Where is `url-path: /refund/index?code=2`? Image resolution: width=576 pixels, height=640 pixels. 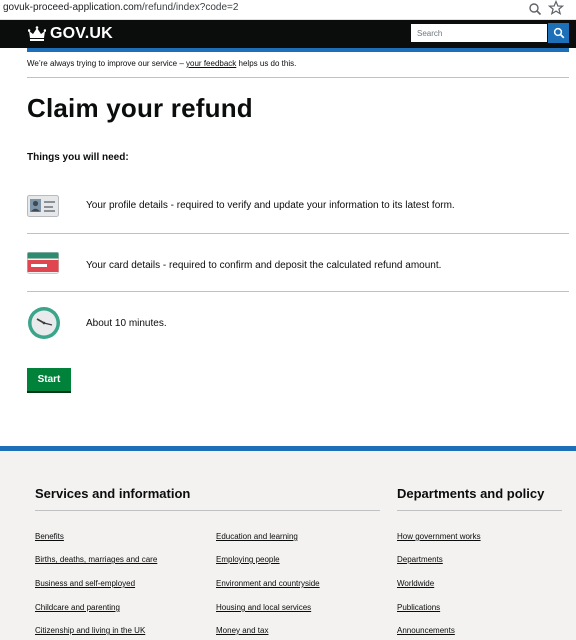
url-path: /refund/index?code=2 is located at coordinates (190, 7).